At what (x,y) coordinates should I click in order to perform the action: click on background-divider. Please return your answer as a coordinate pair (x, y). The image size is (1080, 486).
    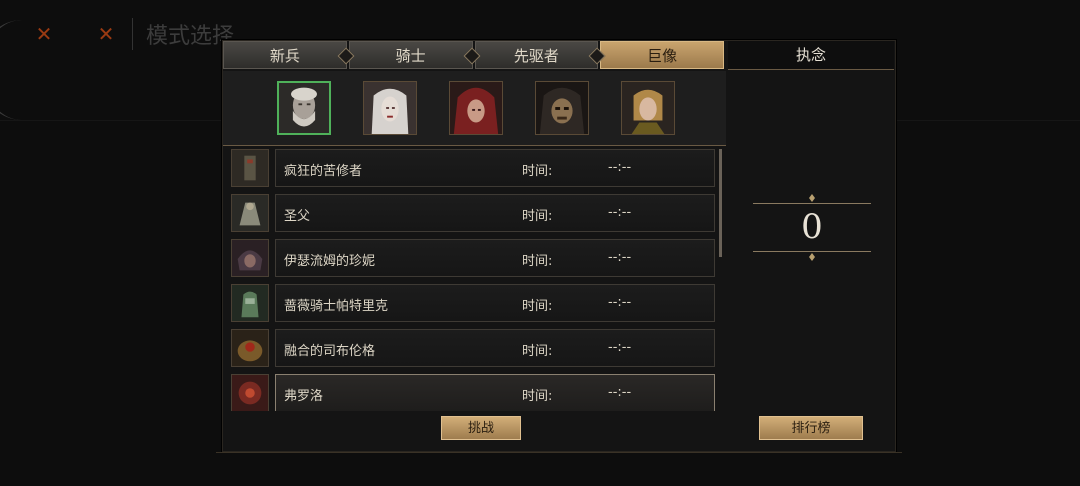
    Looking at the image, I should click on (132, 34).